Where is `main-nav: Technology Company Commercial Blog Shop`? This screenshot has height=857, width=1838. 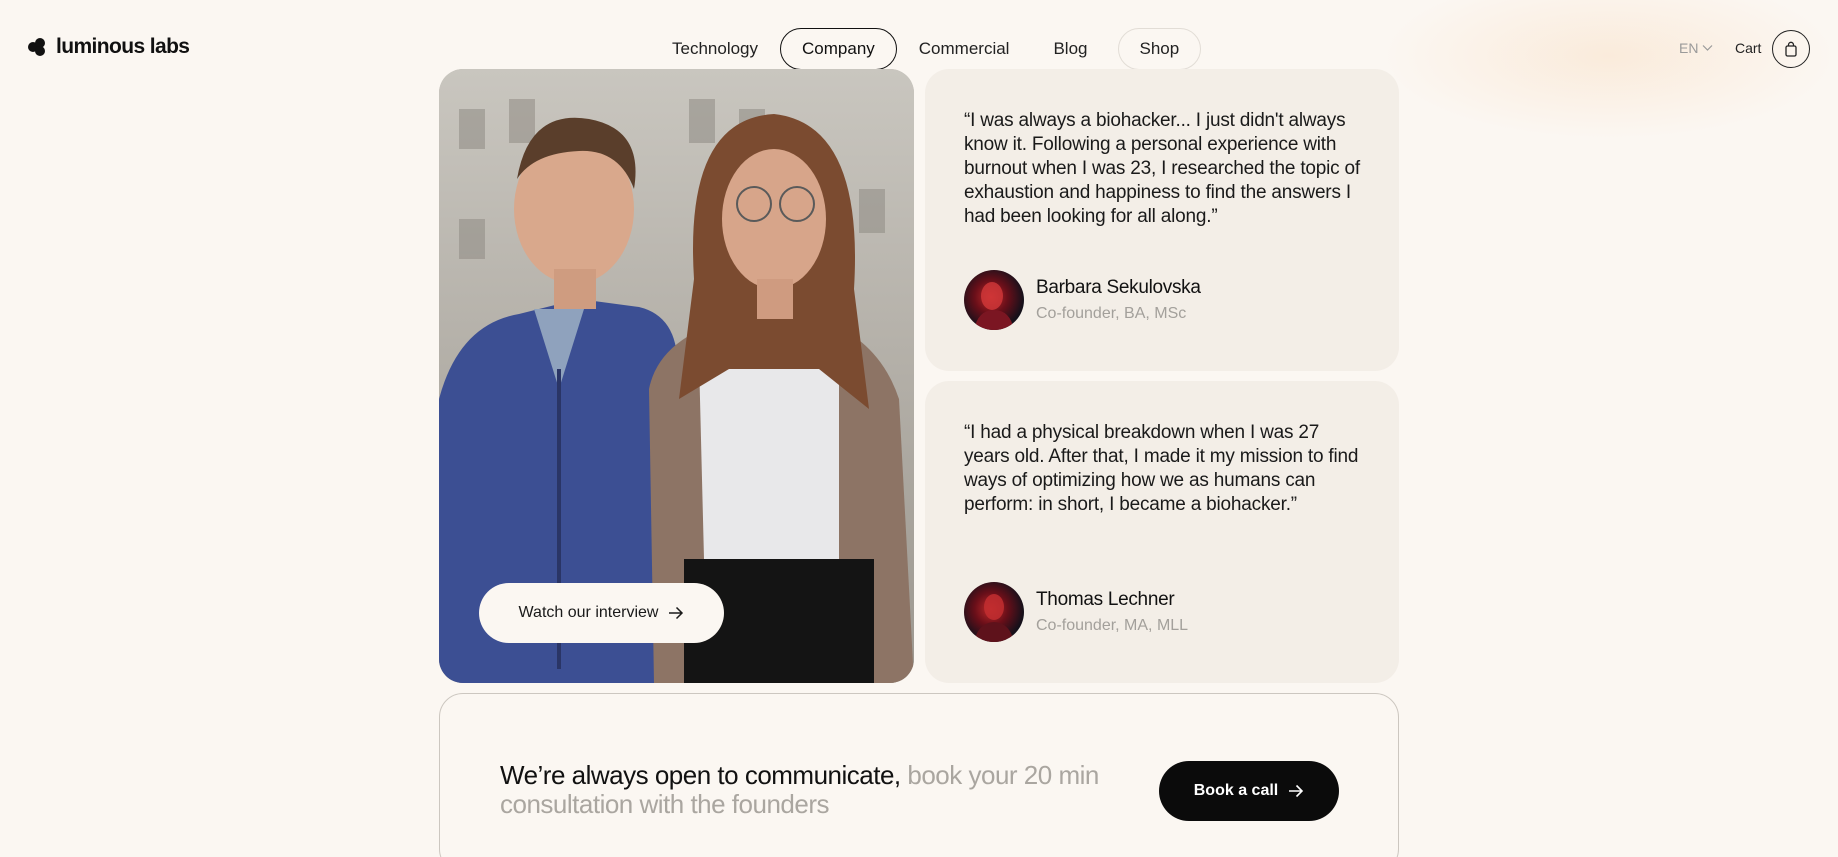
main-nav: Technology Company Commercial Blog Shop is located at coordinates (926, 49).